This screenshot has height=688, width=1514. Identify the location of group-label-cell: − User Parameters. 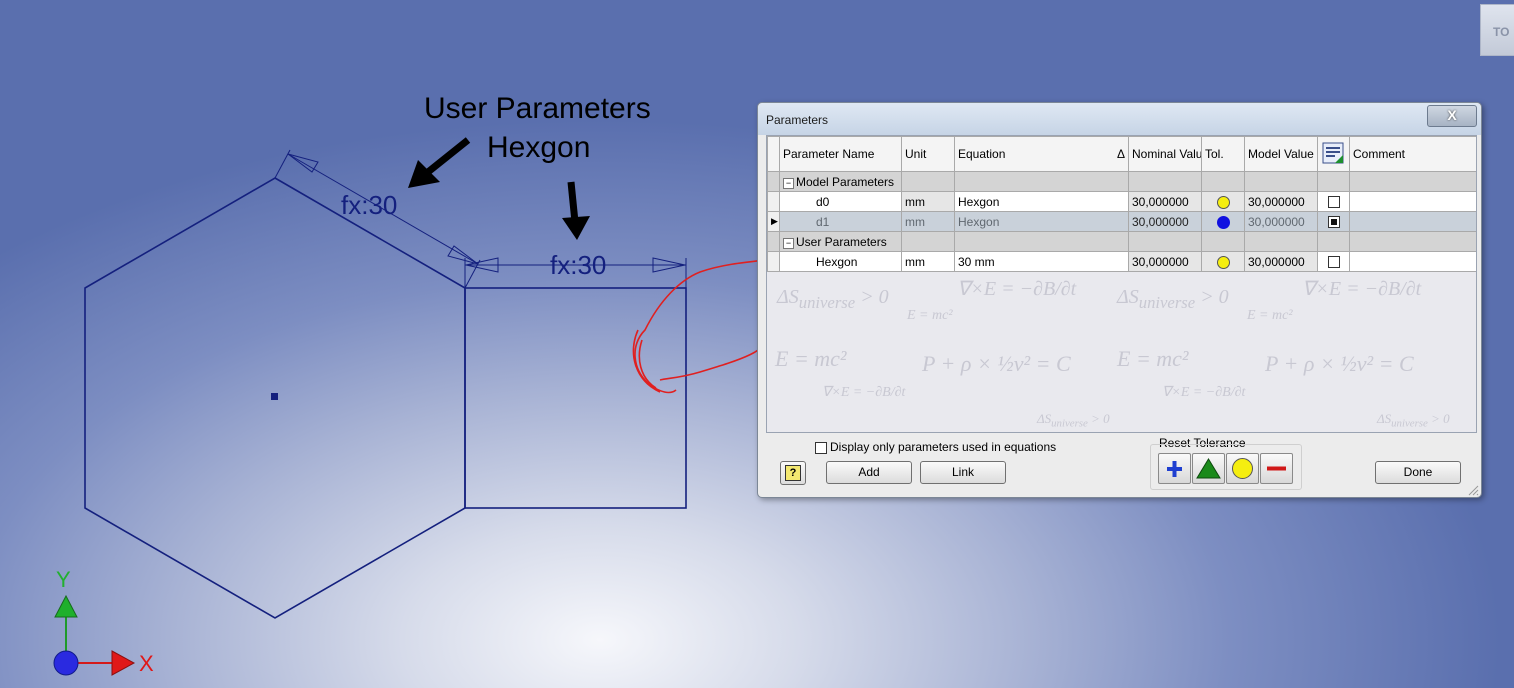
(840, 241).